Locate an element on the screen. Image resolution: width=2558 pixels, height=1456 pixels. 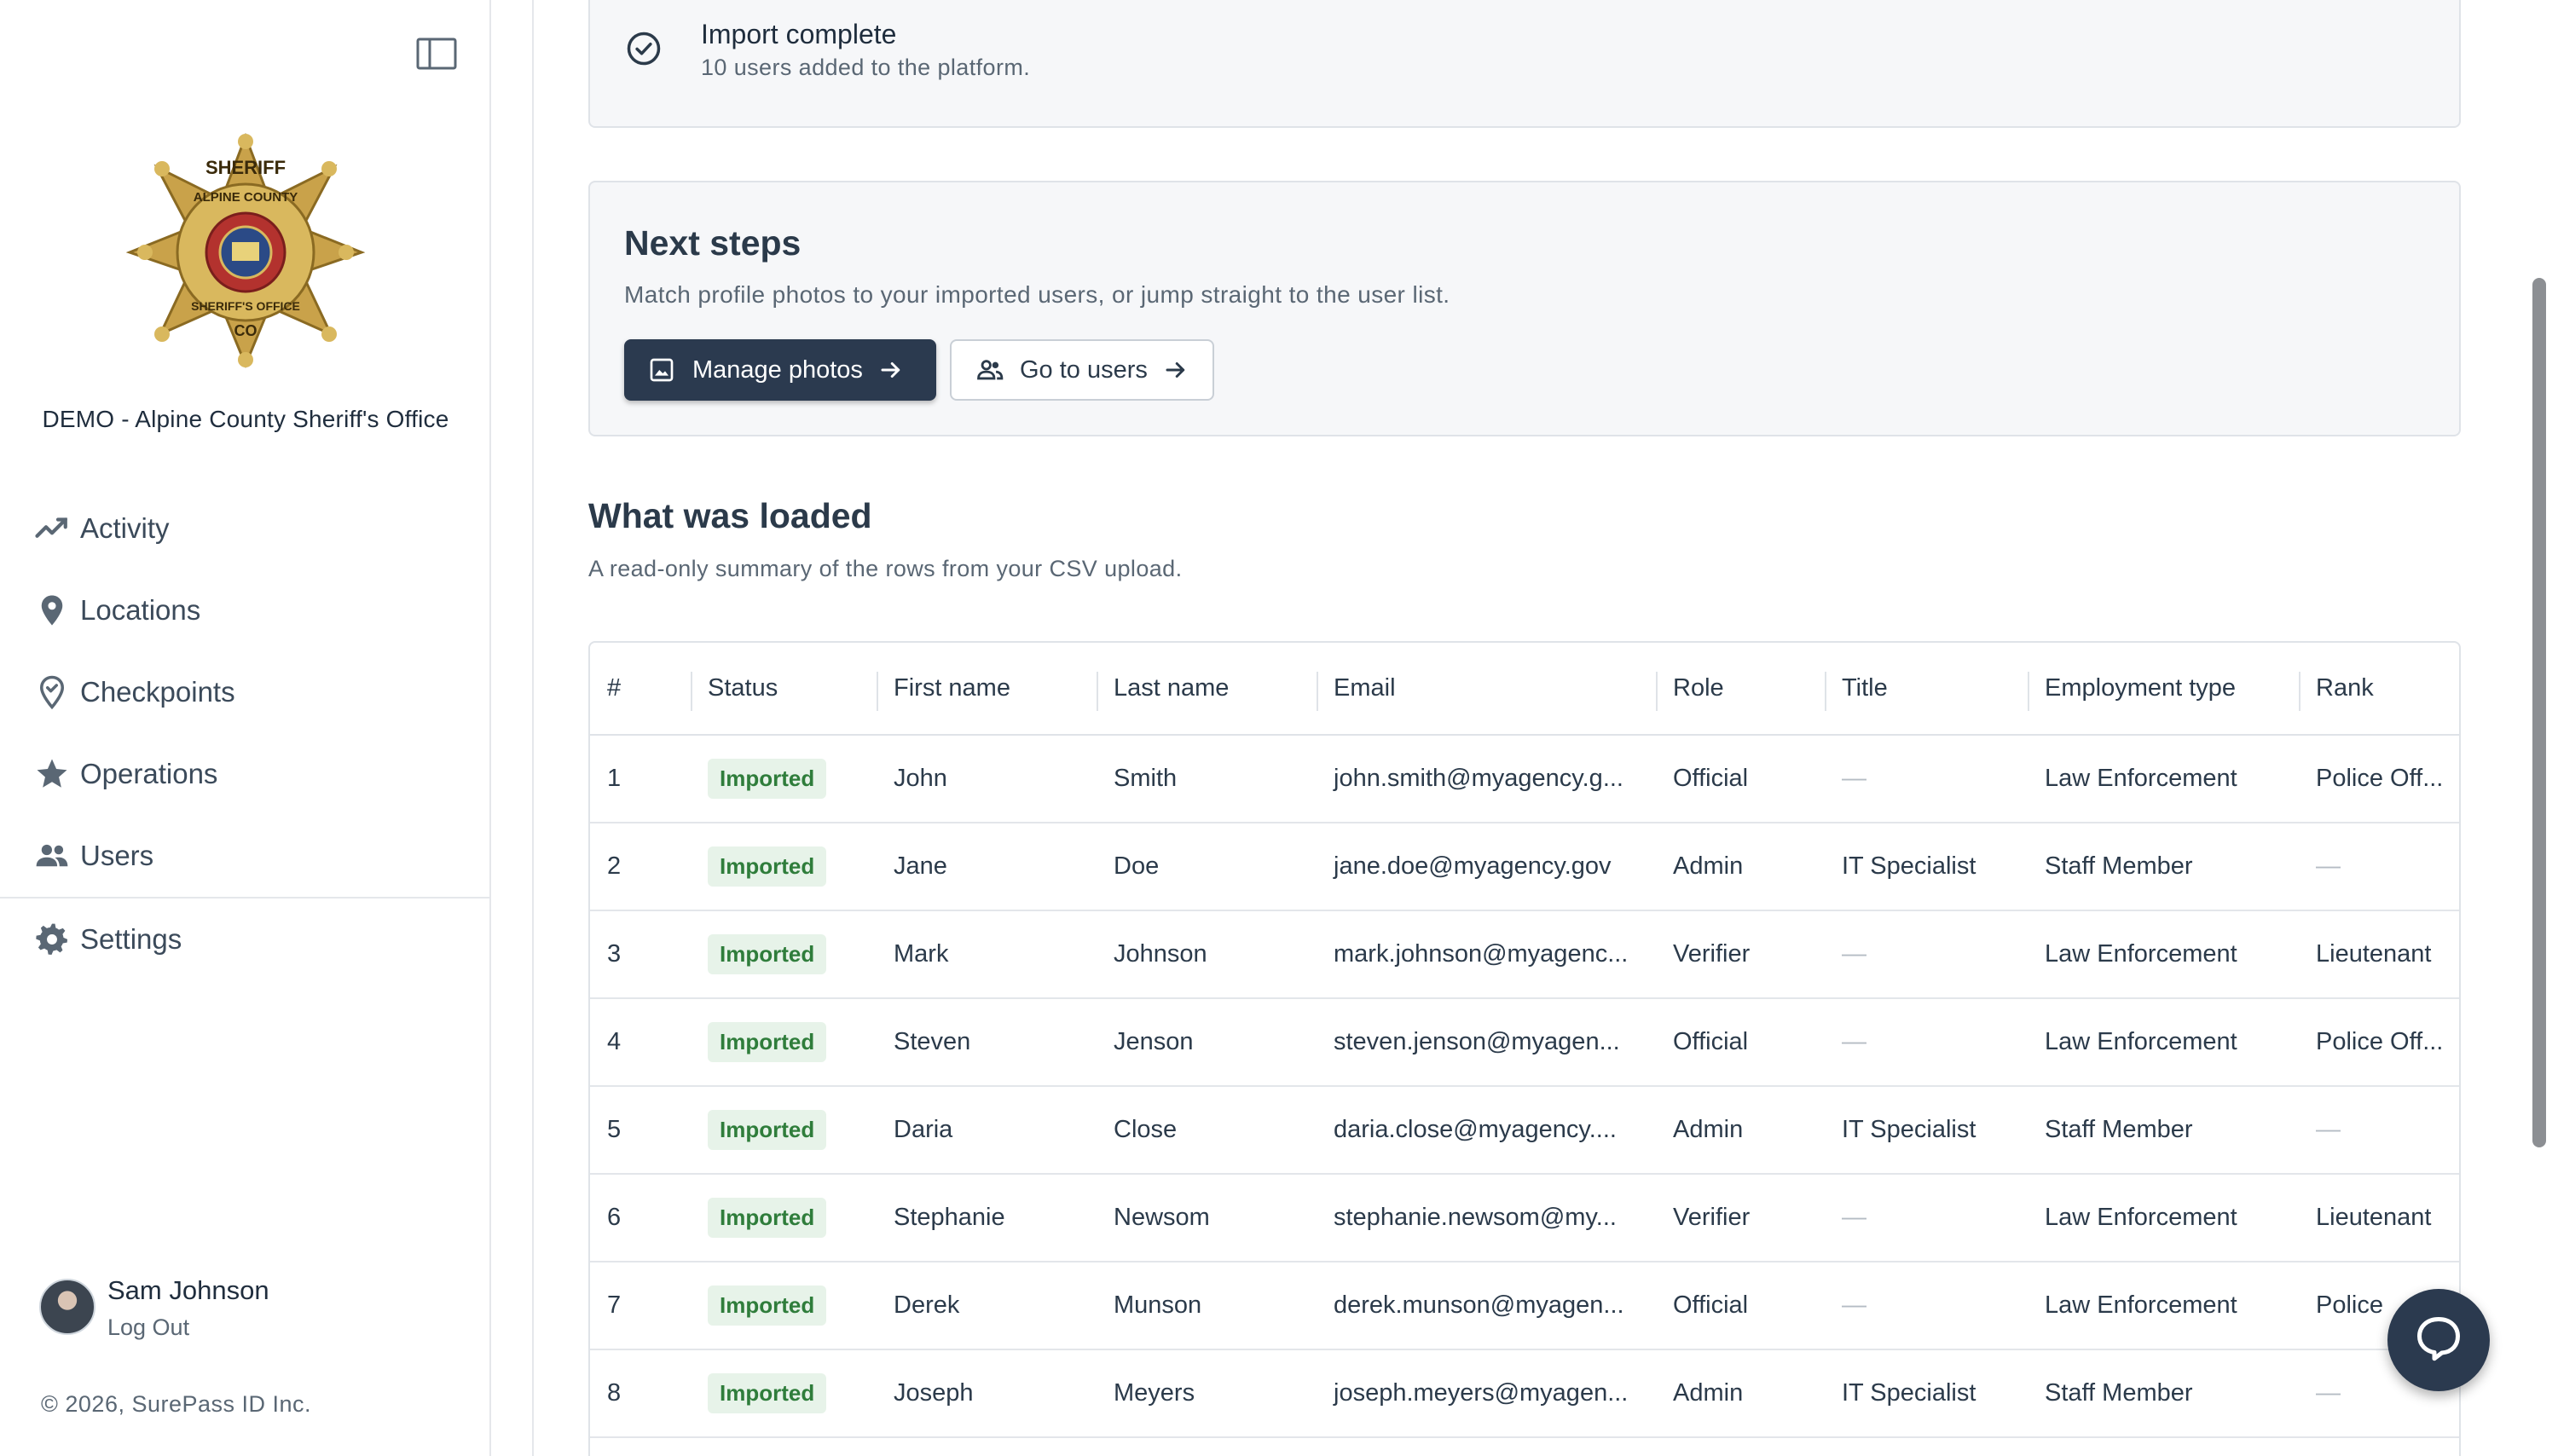
column-header: Rank is located at coordinates (2379, 689).